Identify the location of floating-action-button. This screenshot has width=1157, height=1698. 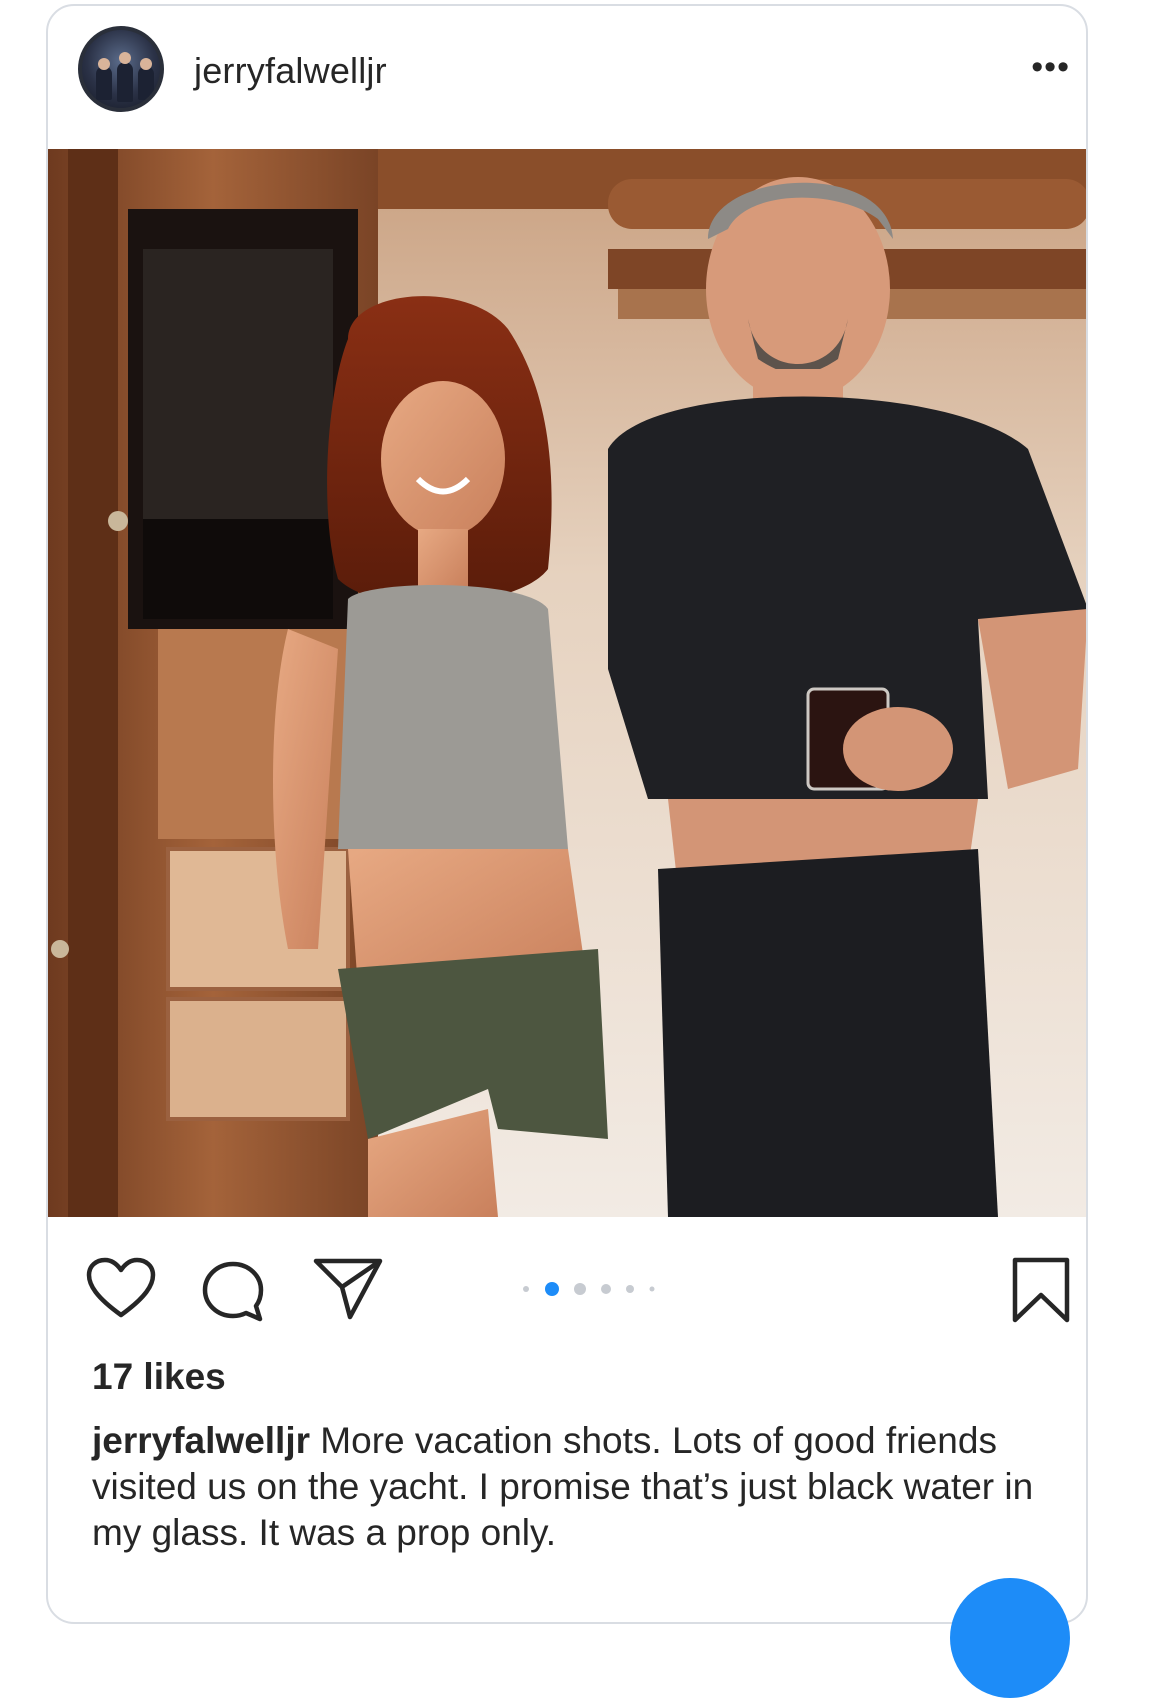
(1010, 1638).